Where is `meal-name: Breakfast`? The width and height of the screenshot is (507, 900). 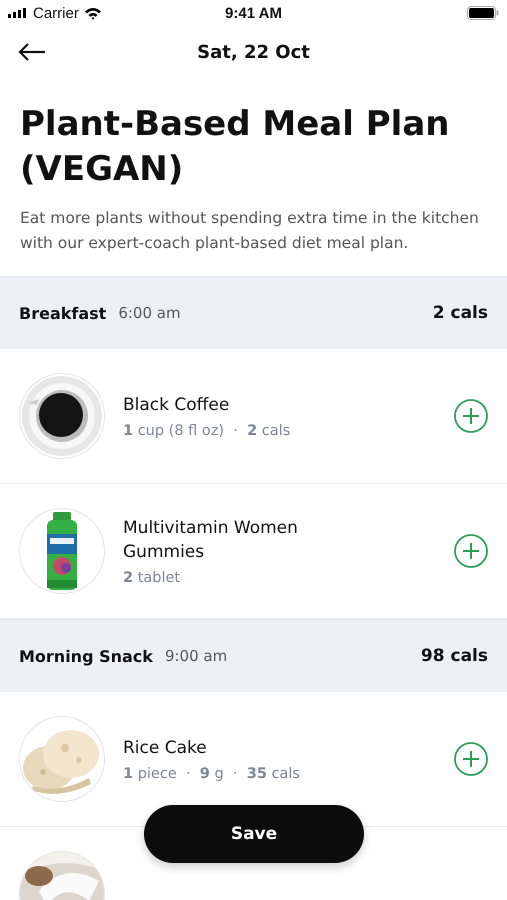
meal-name: Breakfast is located at coordinates (62, 313).